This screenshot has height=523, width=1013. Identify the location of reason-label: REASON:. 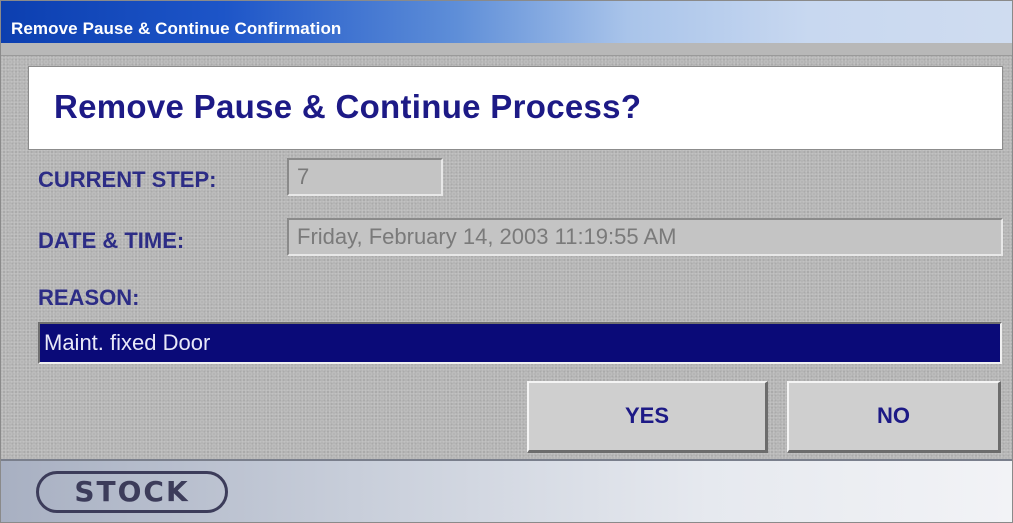
(89, 297).